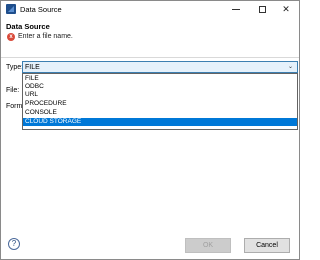 The width and height of the screenshot is (320, 260). Describe the element at coordinates (160, 87) in the screenshot. I see `dropdown-option-odbc: ODBC` at that location.